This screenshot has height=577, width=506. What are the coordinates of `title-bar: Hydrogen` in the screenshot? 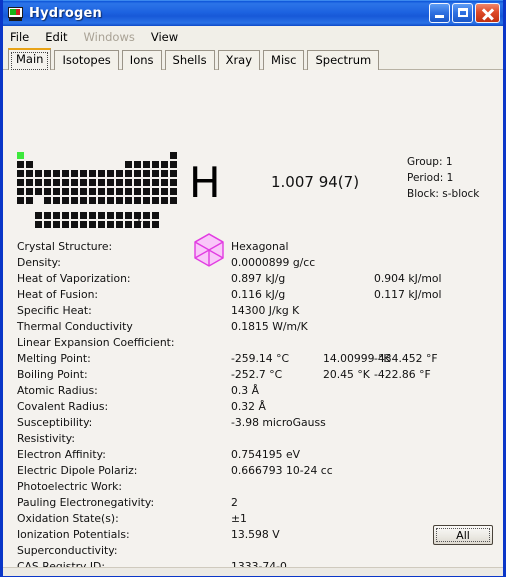 It's located at (253, 13).